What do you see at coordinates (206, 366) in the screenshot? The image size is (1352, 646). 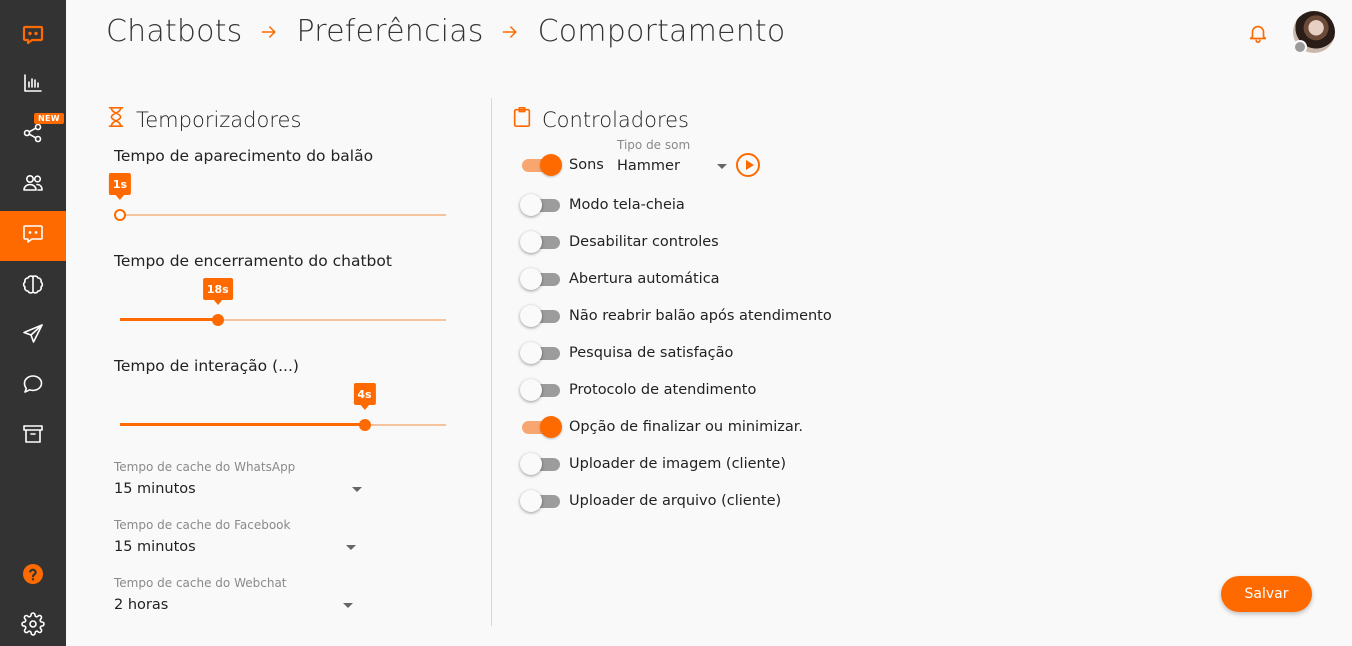 I see `slider-label-interaction: Tempo de interação (...)` at bounding box center [206, 366].